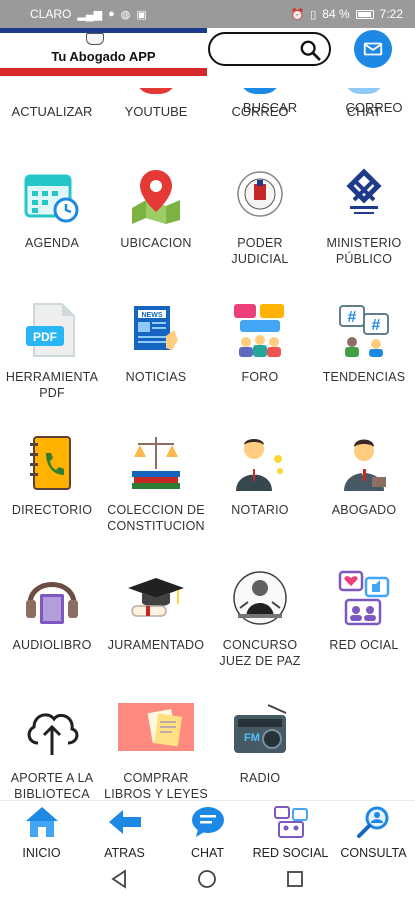  Describe the element at coordinates (103, 56) in the screenshot. I see `app-title: Tu Abogado APP` at that location.